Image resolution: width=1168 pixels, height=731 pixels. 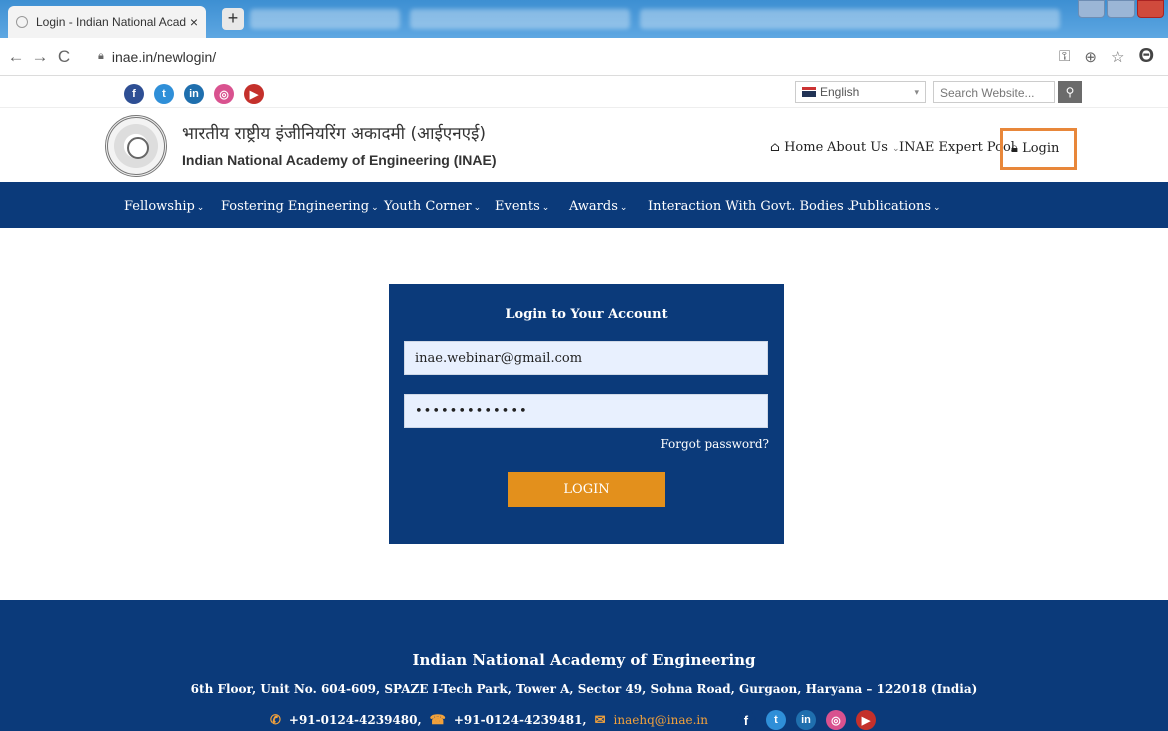 I want to click on uk-flag-icon, so click(x=809, y=92).